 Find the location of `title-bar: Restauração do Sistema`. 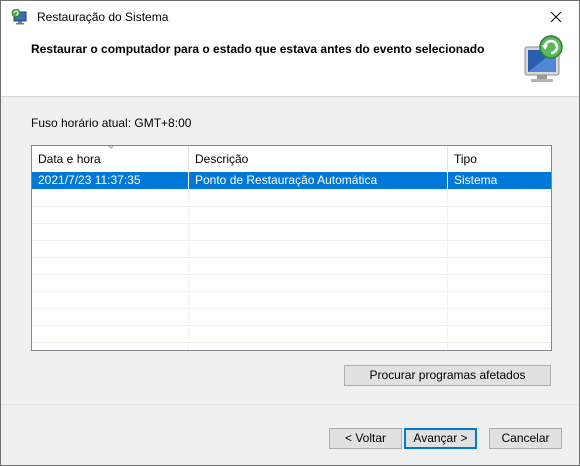

title-bar: Restauração do Sistema is located at coordinates (290, 17).